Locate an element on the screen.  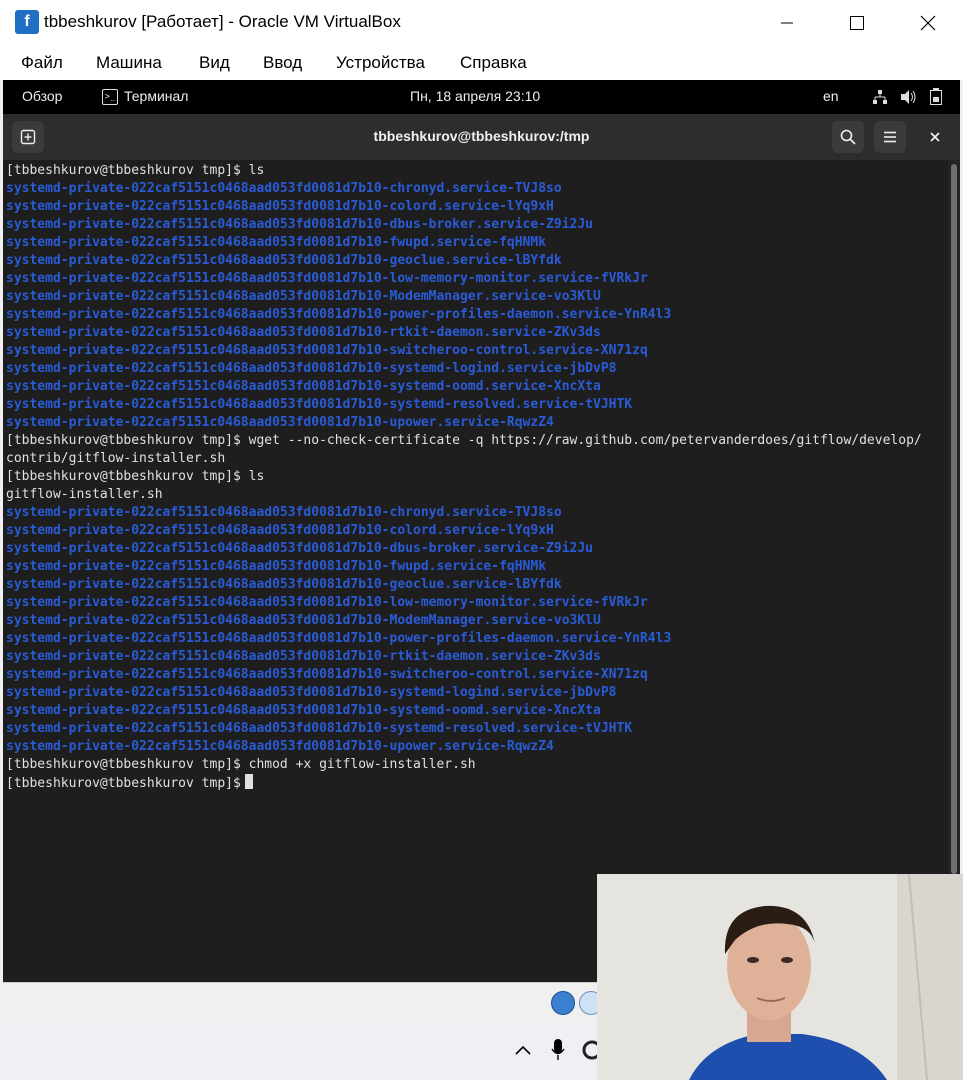
volume-icon is located at coordinates (909, 97).